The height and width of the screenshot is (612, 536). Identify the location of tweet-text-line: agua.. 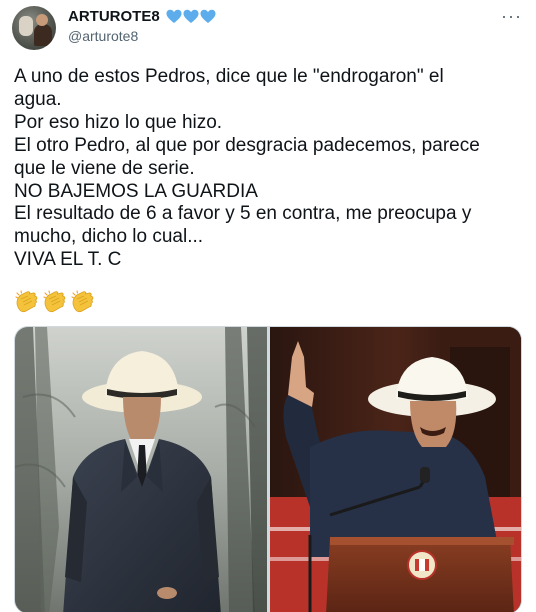
(38, 99).